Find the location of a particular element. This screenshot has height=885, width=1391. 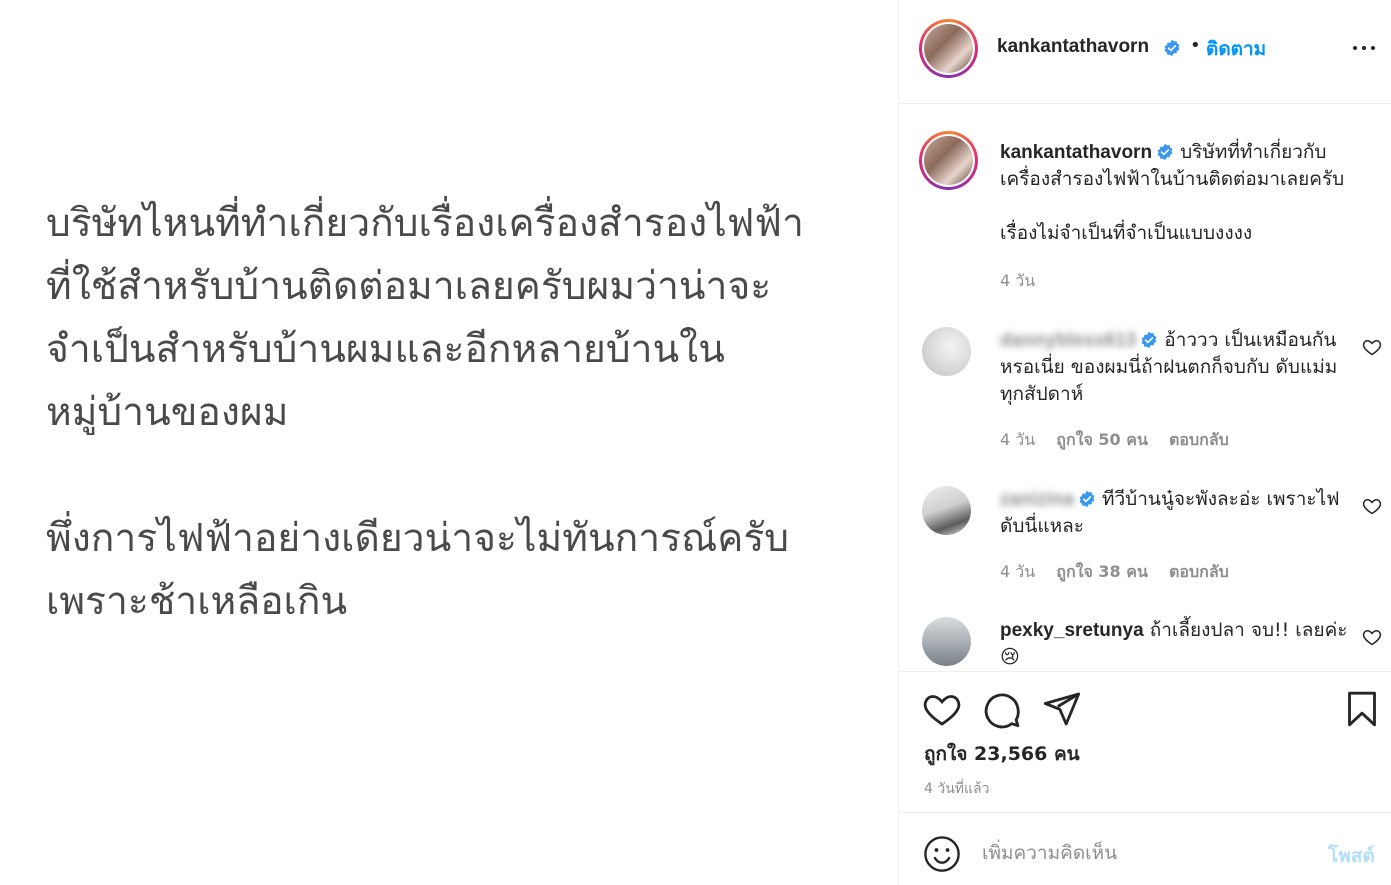

commenter-username: zanizina is located at coordinates (1037, 499).